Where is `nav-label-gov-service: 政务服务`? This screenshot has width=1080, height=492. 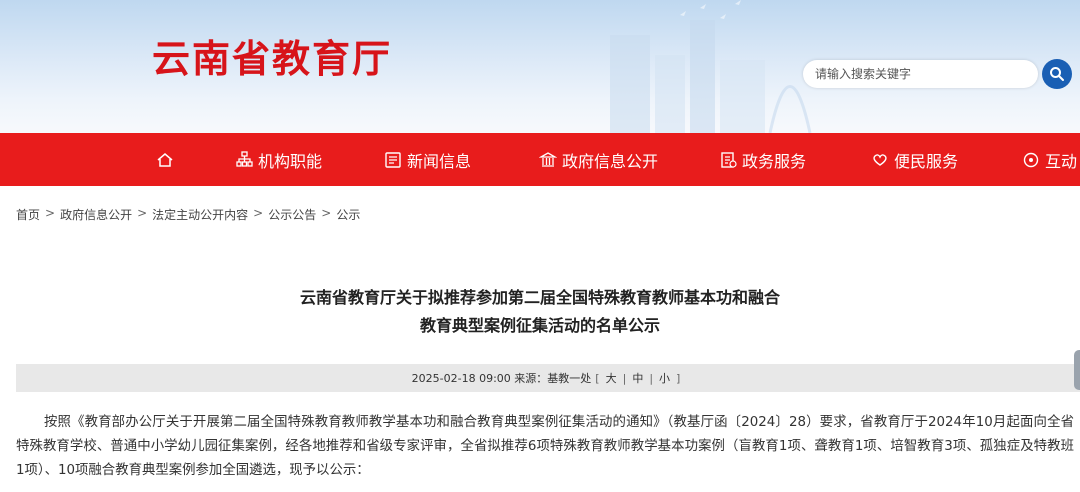 nav-label-gov-service: 政务服务 is located at coordinates (774, 161).